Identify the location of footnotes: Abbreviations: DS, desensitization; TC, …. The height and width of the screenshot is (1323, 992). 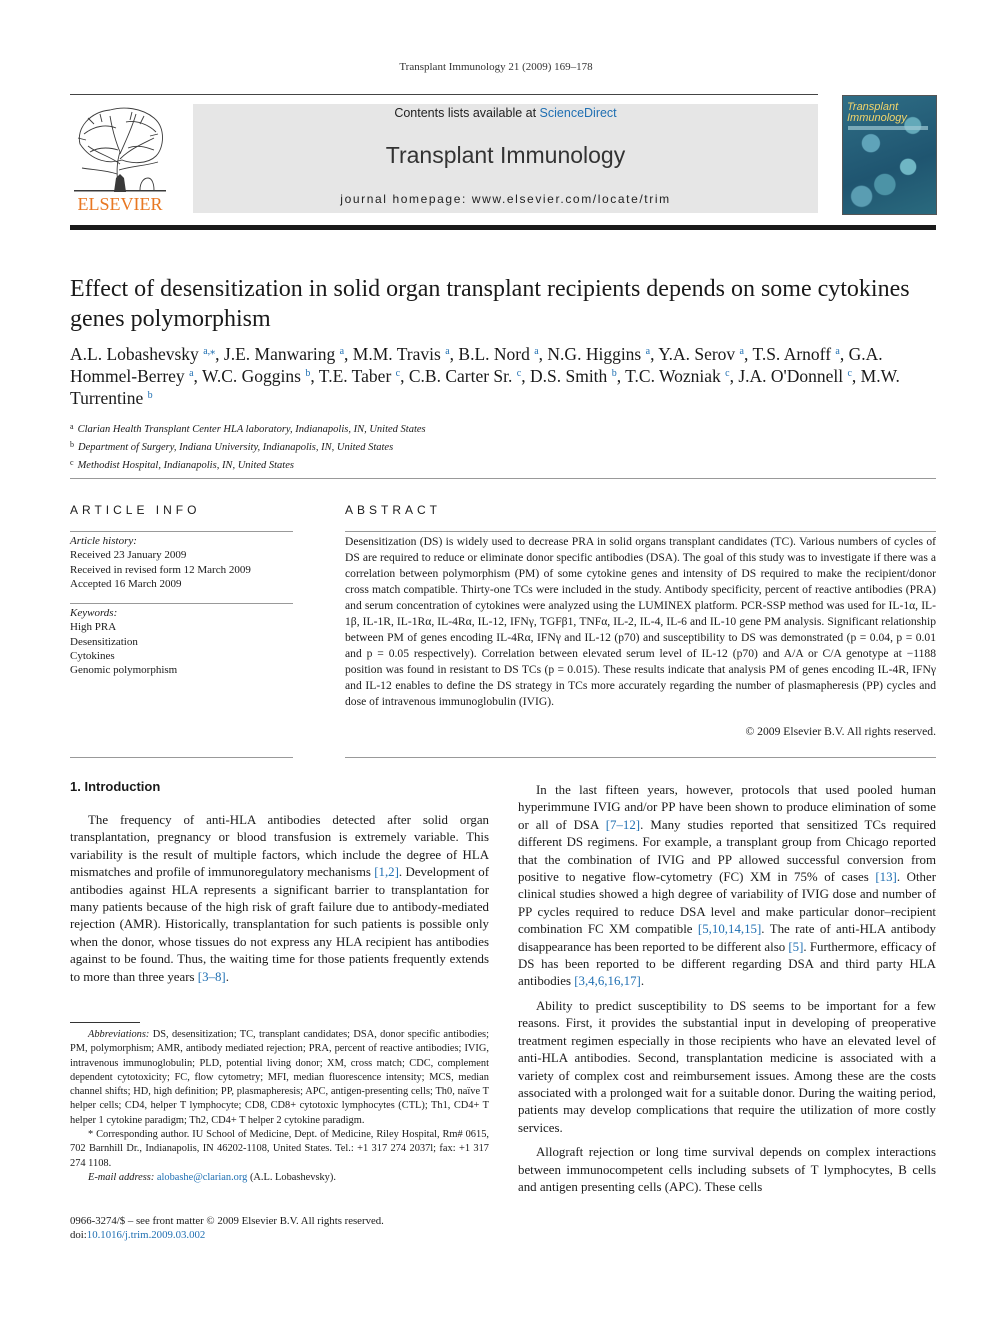
(279, 1106).